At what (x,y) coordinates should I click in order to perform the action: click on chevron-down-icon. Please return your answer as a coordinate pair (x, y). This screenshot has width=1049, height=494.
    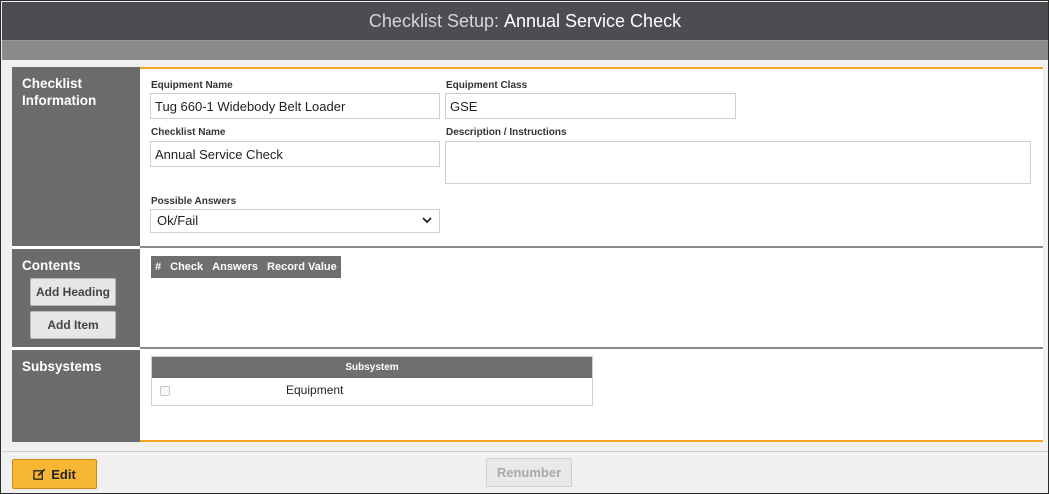
    Looking at the image, I should click on (427, 220).